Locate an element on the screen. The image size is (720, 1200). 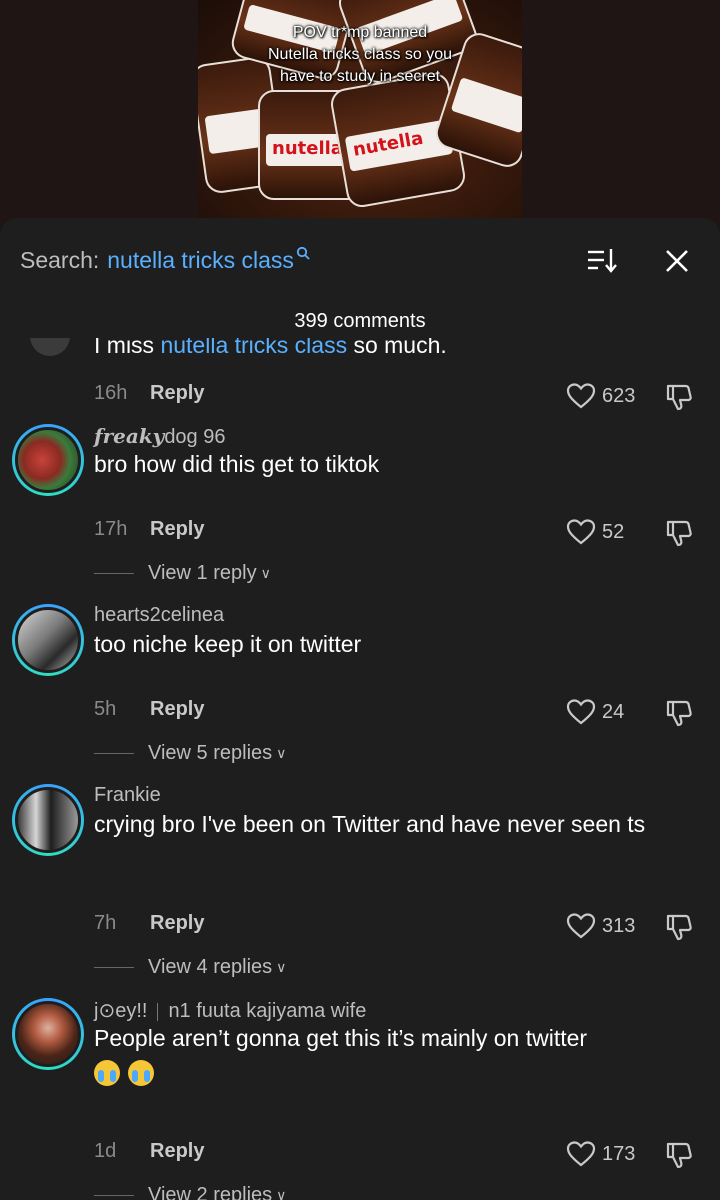
search-bar: Search: nutella tricks class is located at coordinates (165, 260).